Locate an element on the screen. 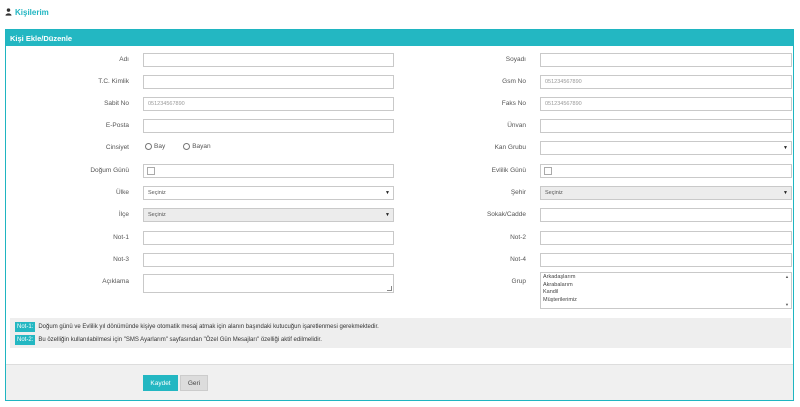  country-select: Seçiniz ▼ is located at coordinates (268, 193).